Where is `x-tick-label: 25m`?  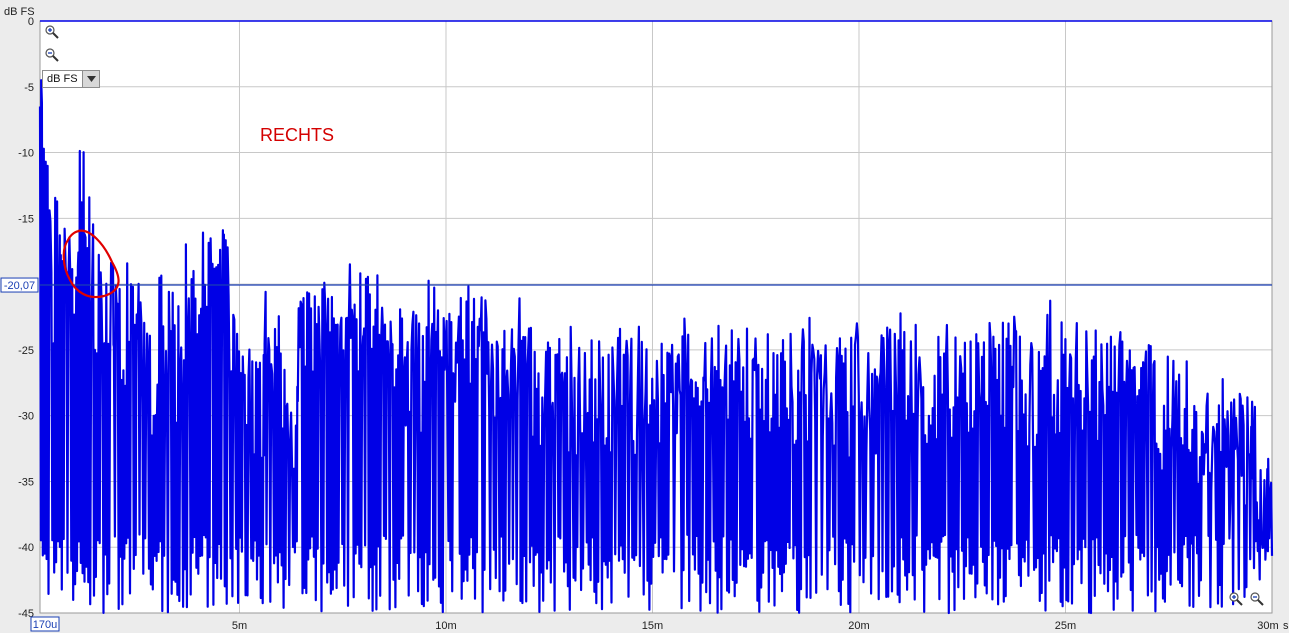
x-tick-label: 25m is located at coordinates (1065, 626).